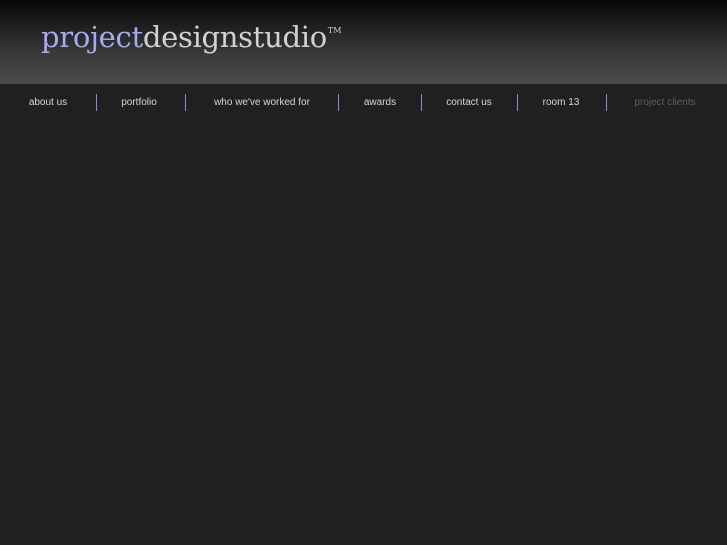 The image size is (727, 545). What do you see at coordinates (234, 37) in the screenshot?
I see `logo-designstudio-text: designstudio` at bounding box center [234, 37].